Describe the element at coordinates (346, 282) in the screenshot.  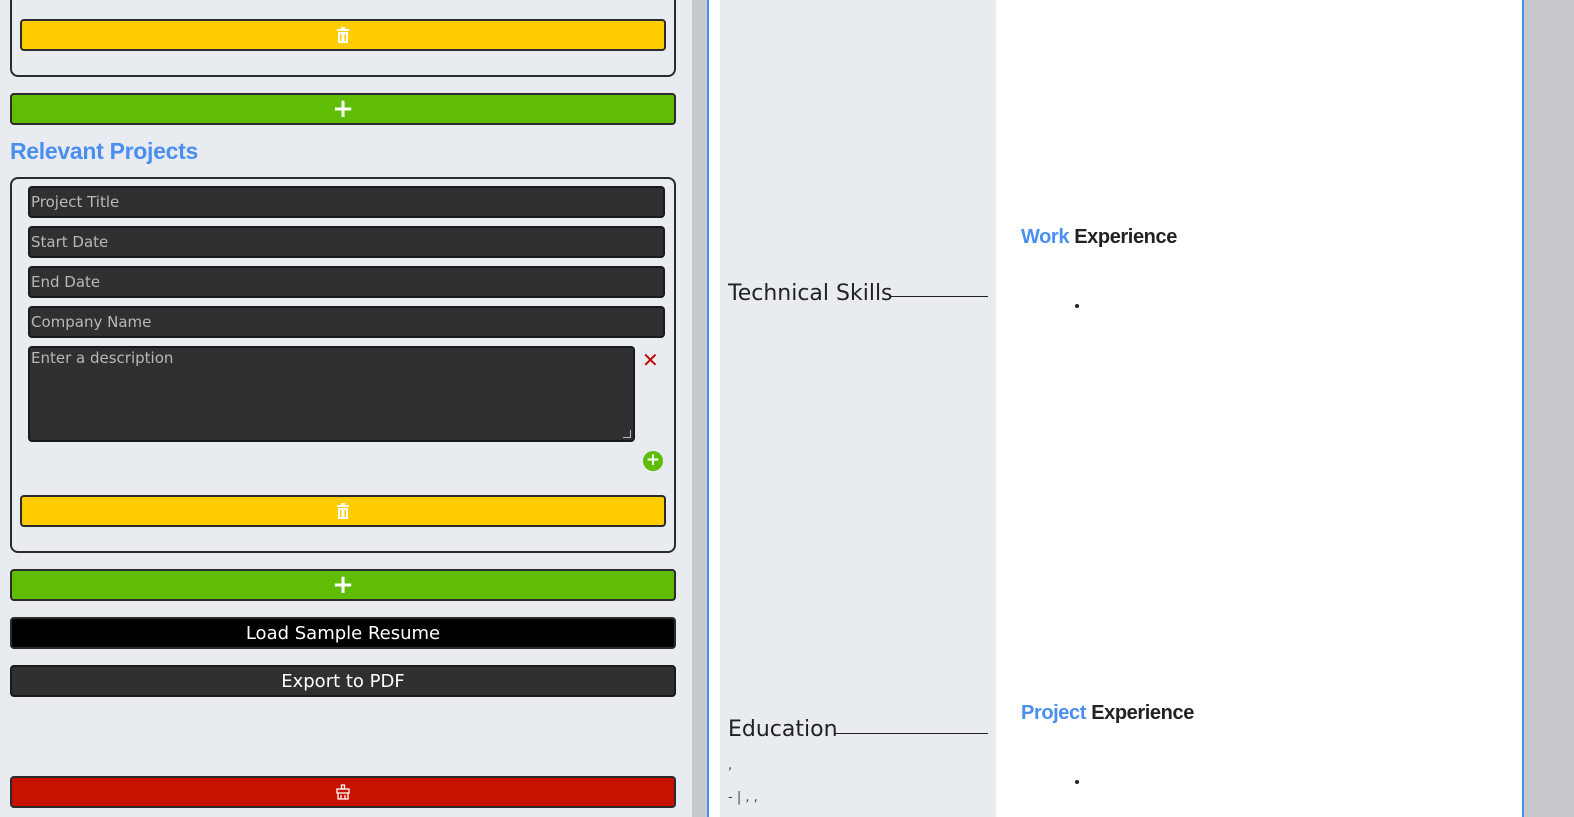
I see `project-end-date-input: End Date` at that location.